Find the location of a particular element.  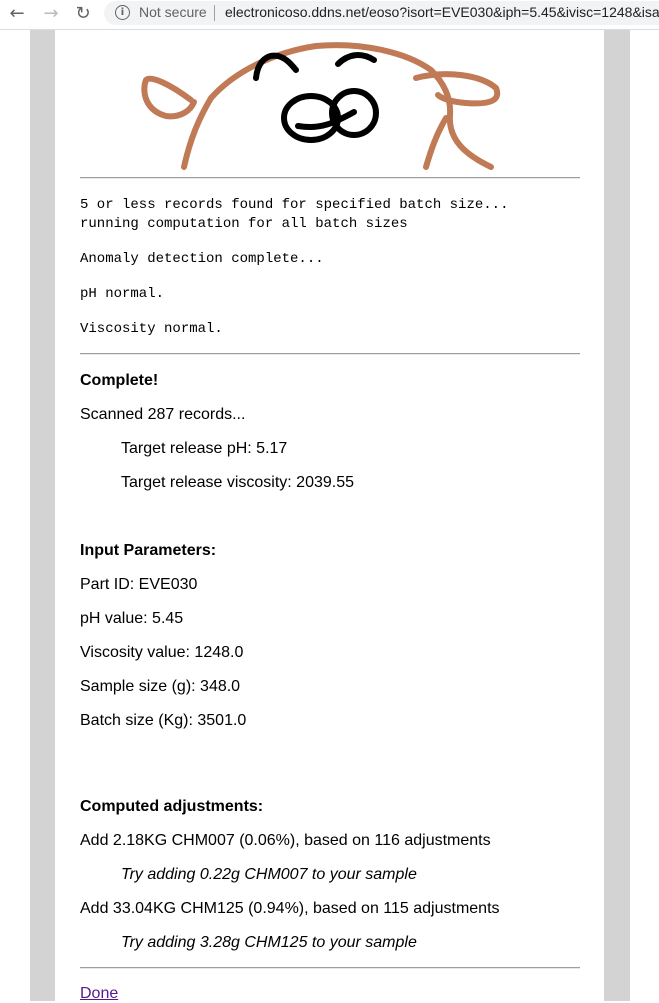

sample-suggestion: Try adding 3.28g CHM125 to your sample is located at coordinates (269, 942).